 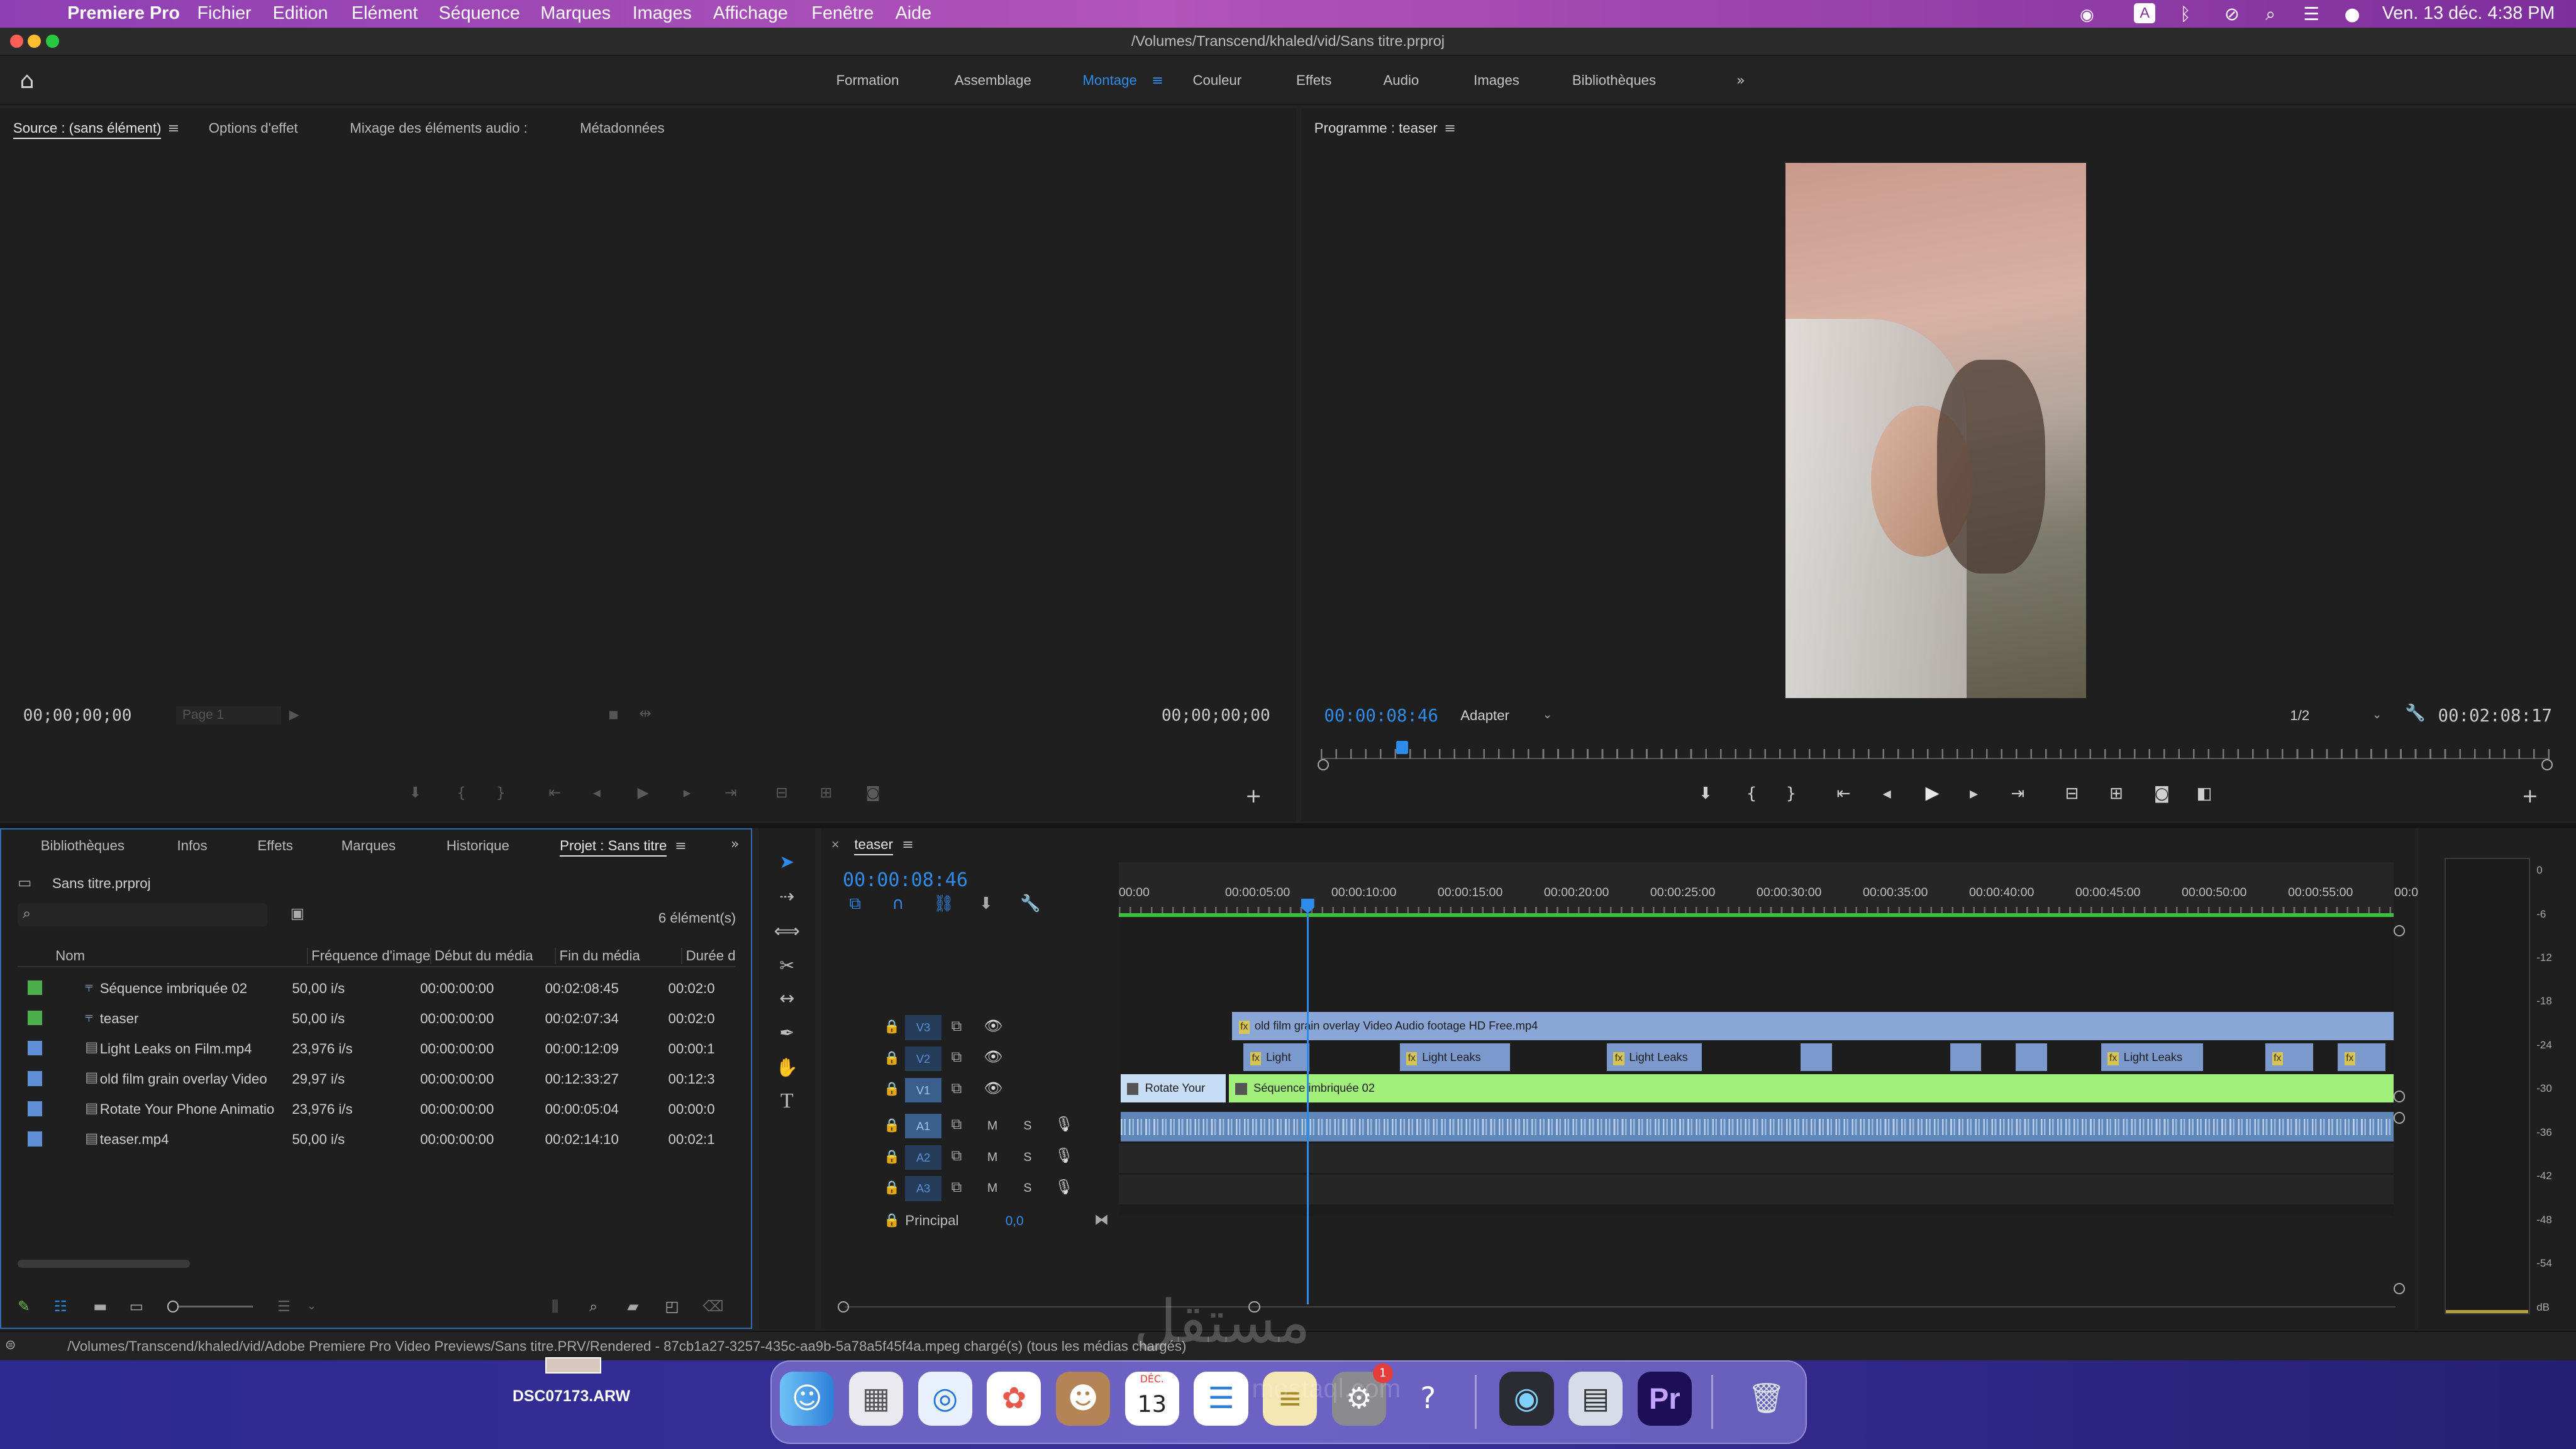 I want to click on icon-view-icon: ▬, so click(x=100, y=1306).